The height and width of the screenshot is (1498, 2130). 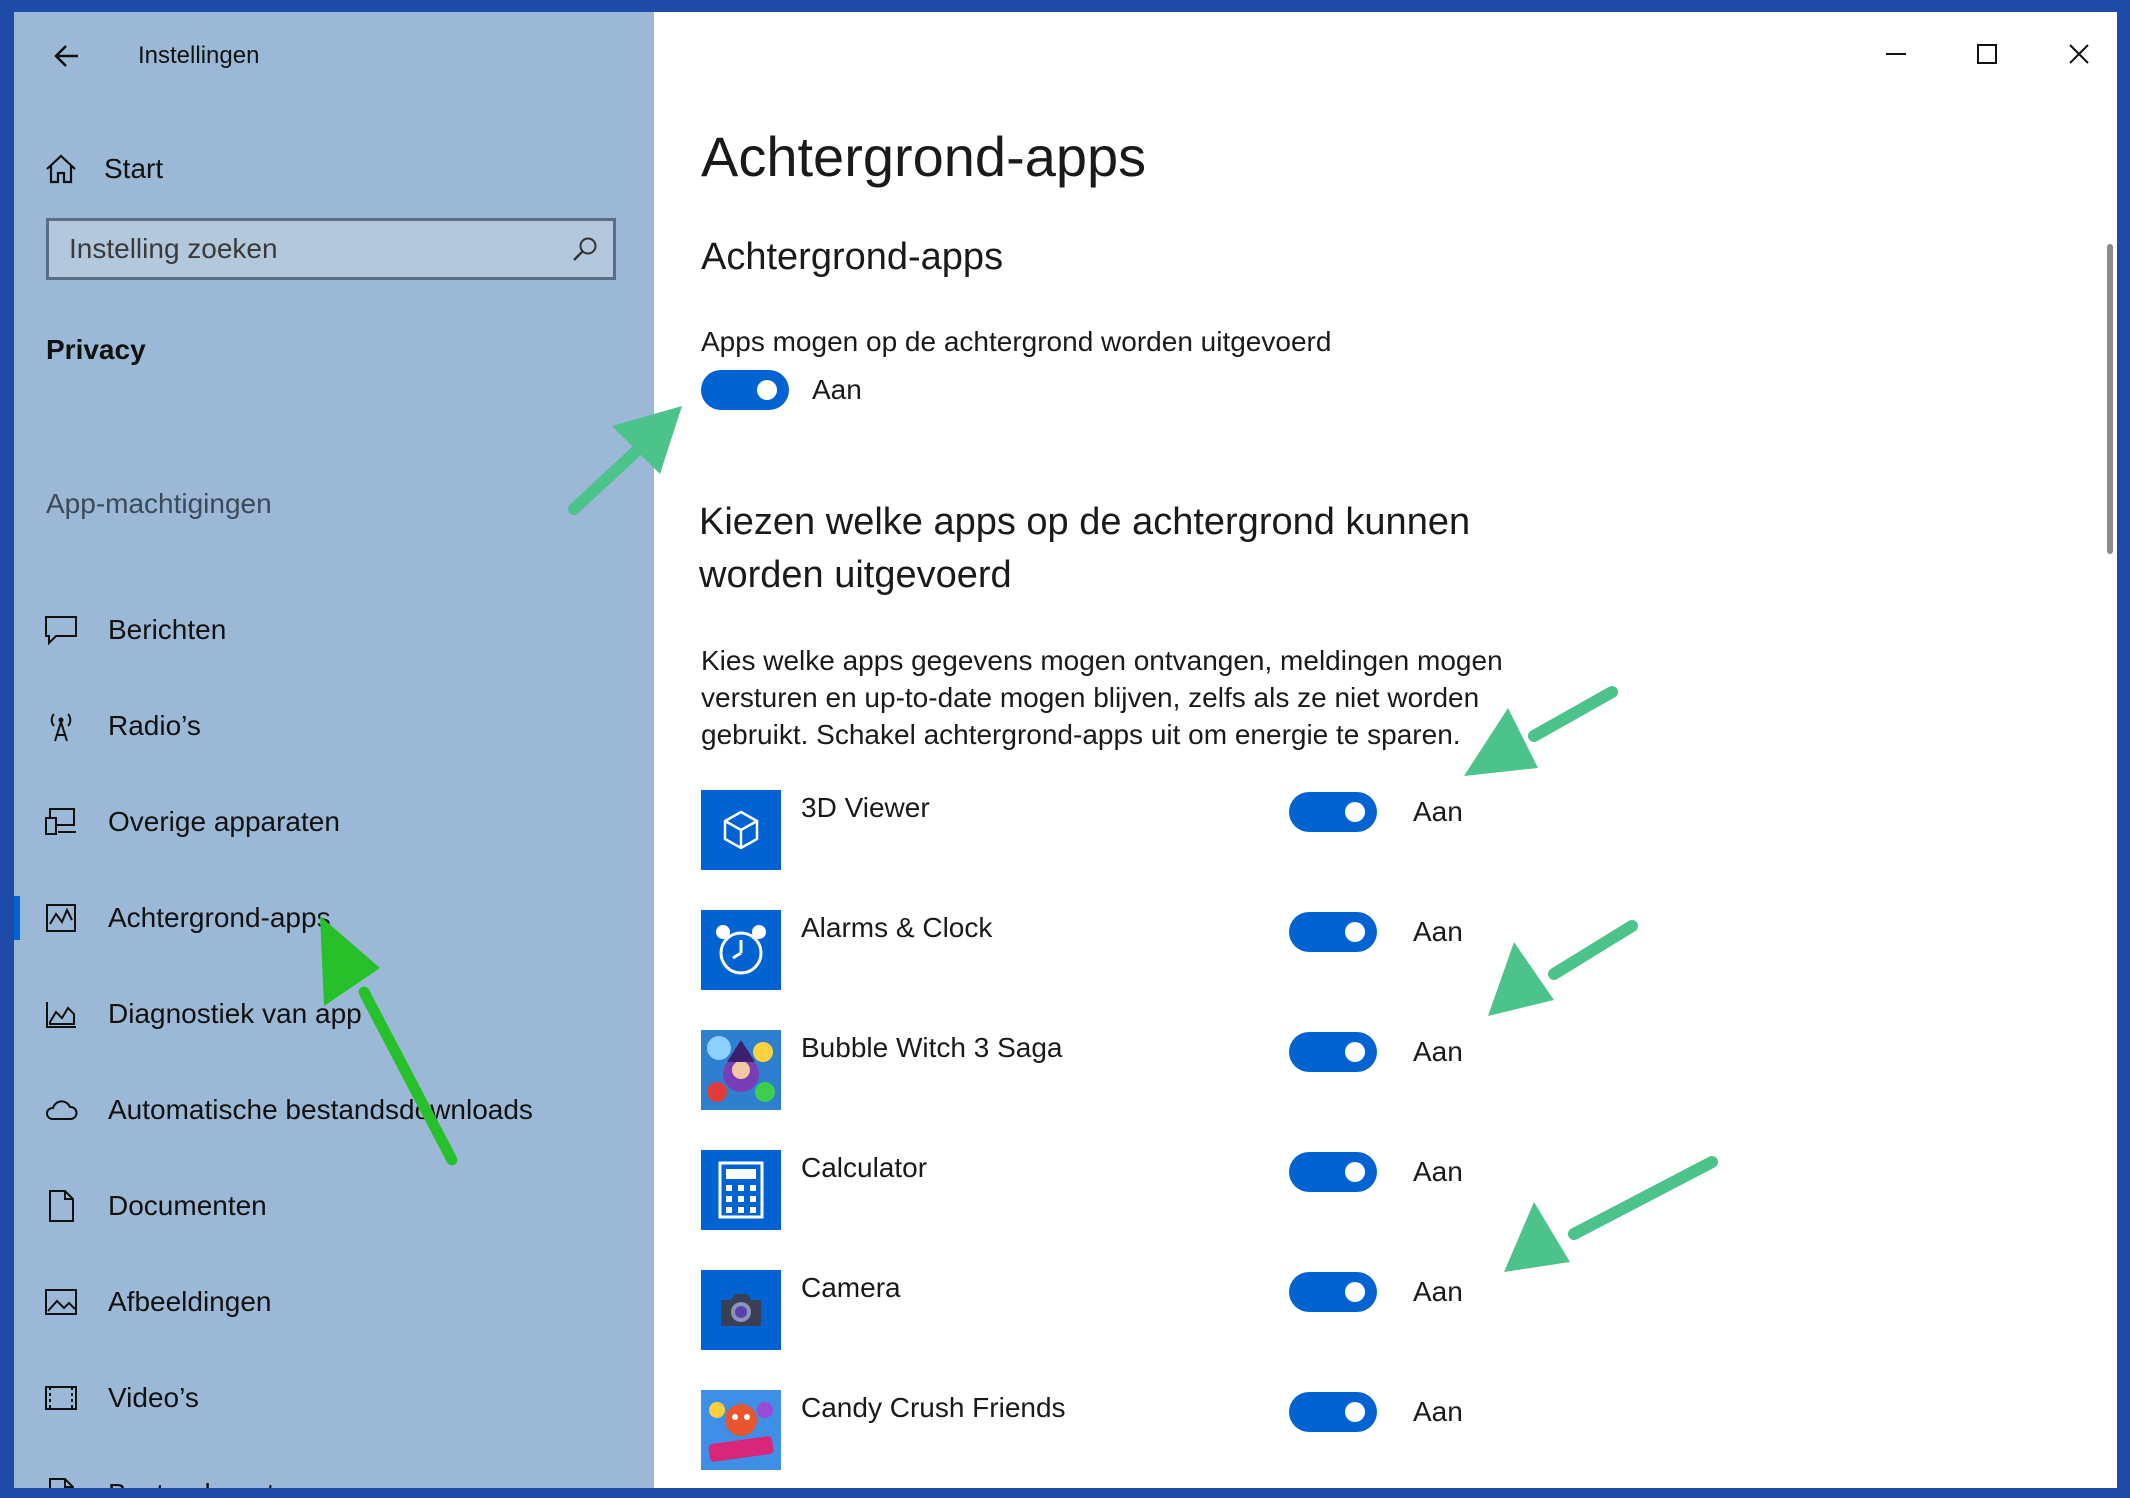 I want to click on sidebar-item-documenten: Documenten, so click(x=334, y=1206).